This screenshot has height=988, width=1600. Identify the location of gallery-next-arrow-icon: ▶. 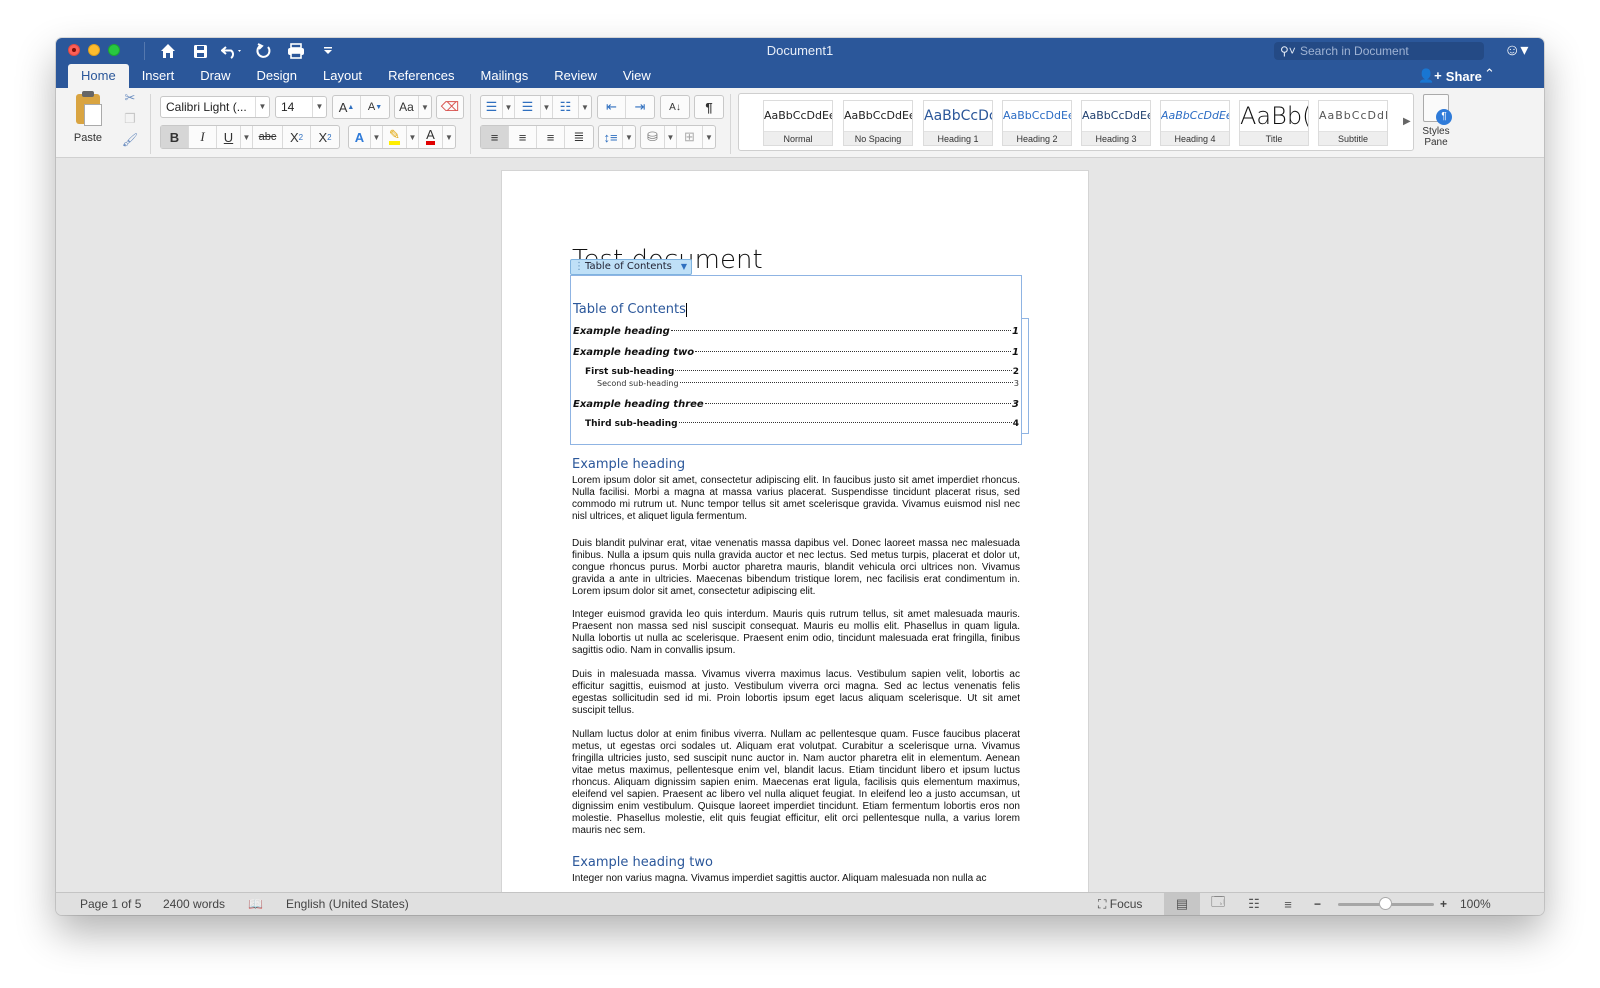
(1407, 121).